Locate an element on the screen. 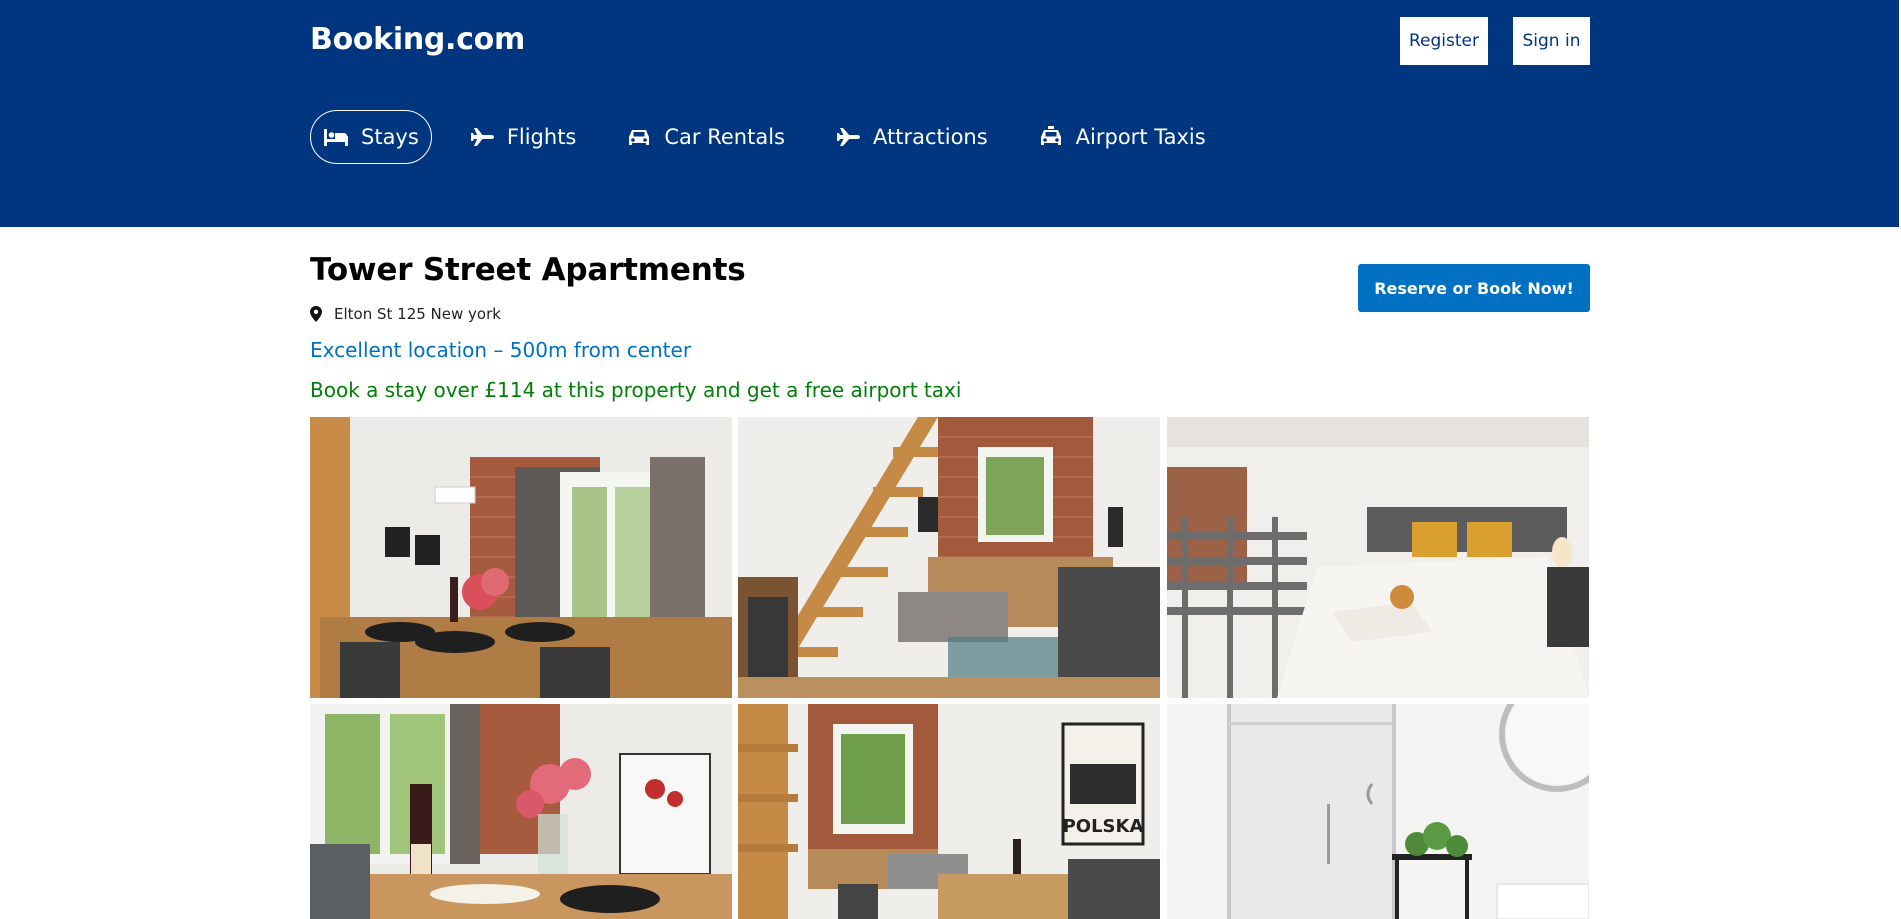  car-icon is located at coordinates (639, 137).